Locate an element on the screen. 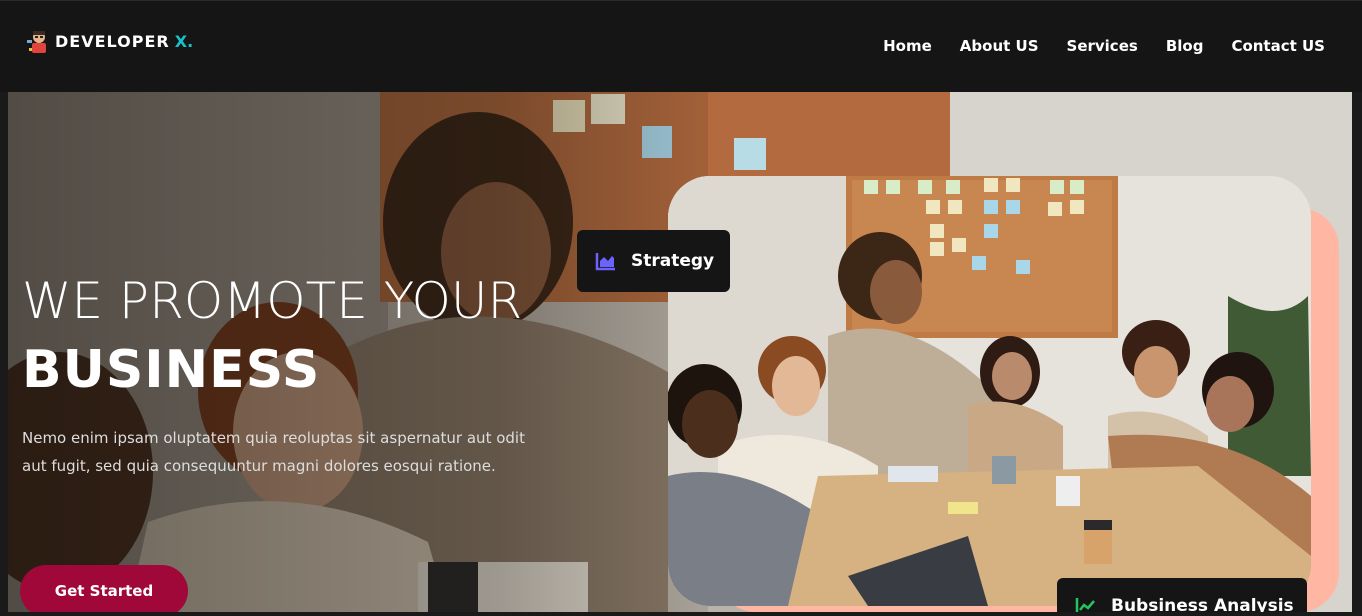 The image size is (1362, 616). hero-headline-line2: BUSINESS is located at coordinates (171, 370).